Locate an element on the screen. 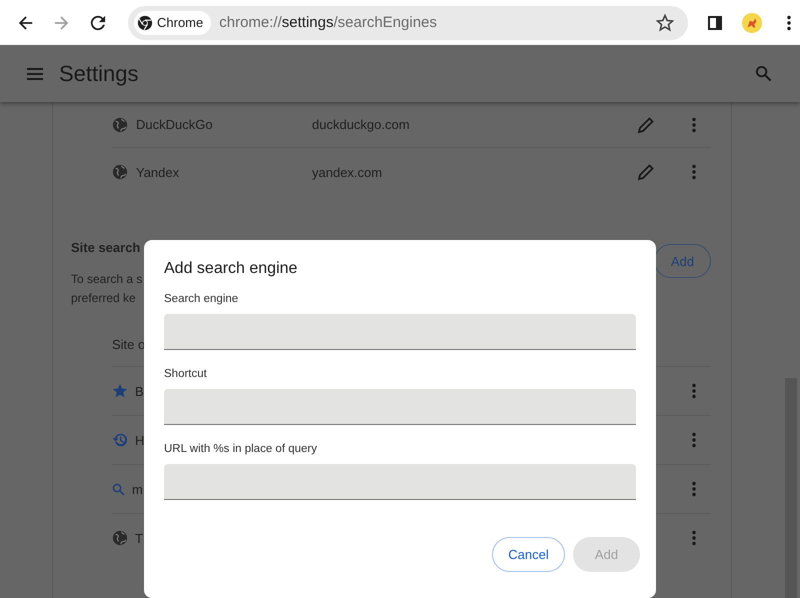  section-title: Site search is located at coordinates (106, 248).